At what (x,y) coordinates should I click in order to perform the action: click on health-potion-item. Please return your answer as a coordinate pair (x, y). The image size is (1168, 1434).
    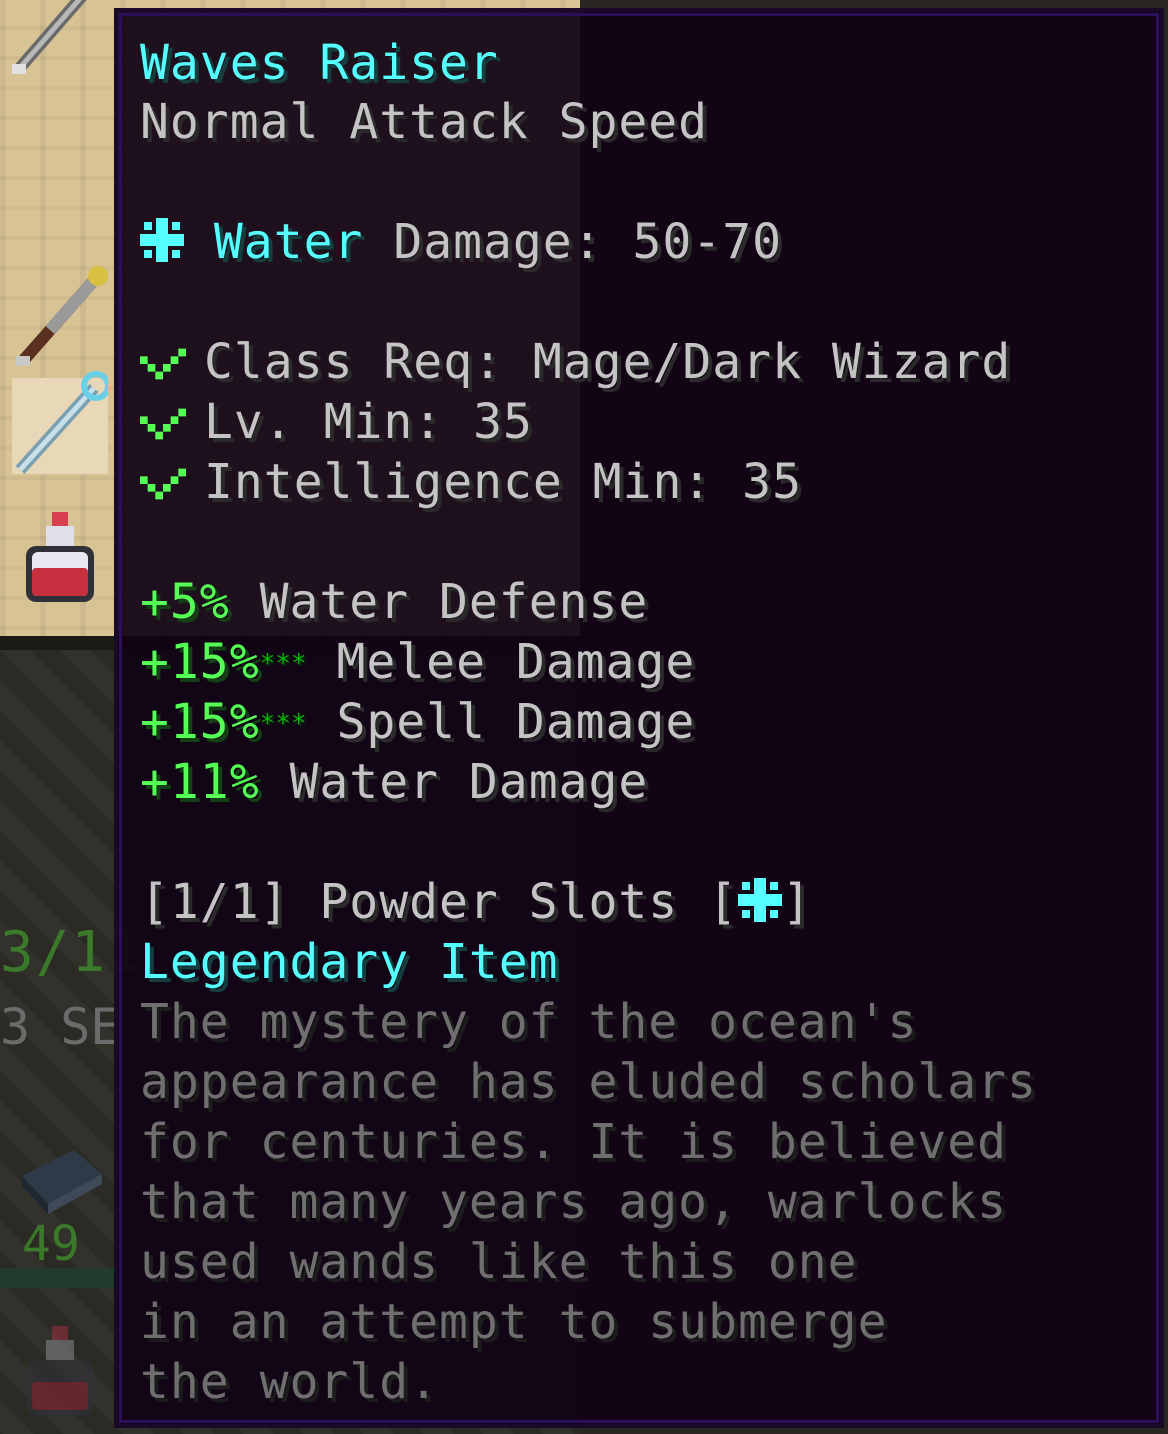
    Looking at the image, I should click on (60, 558).